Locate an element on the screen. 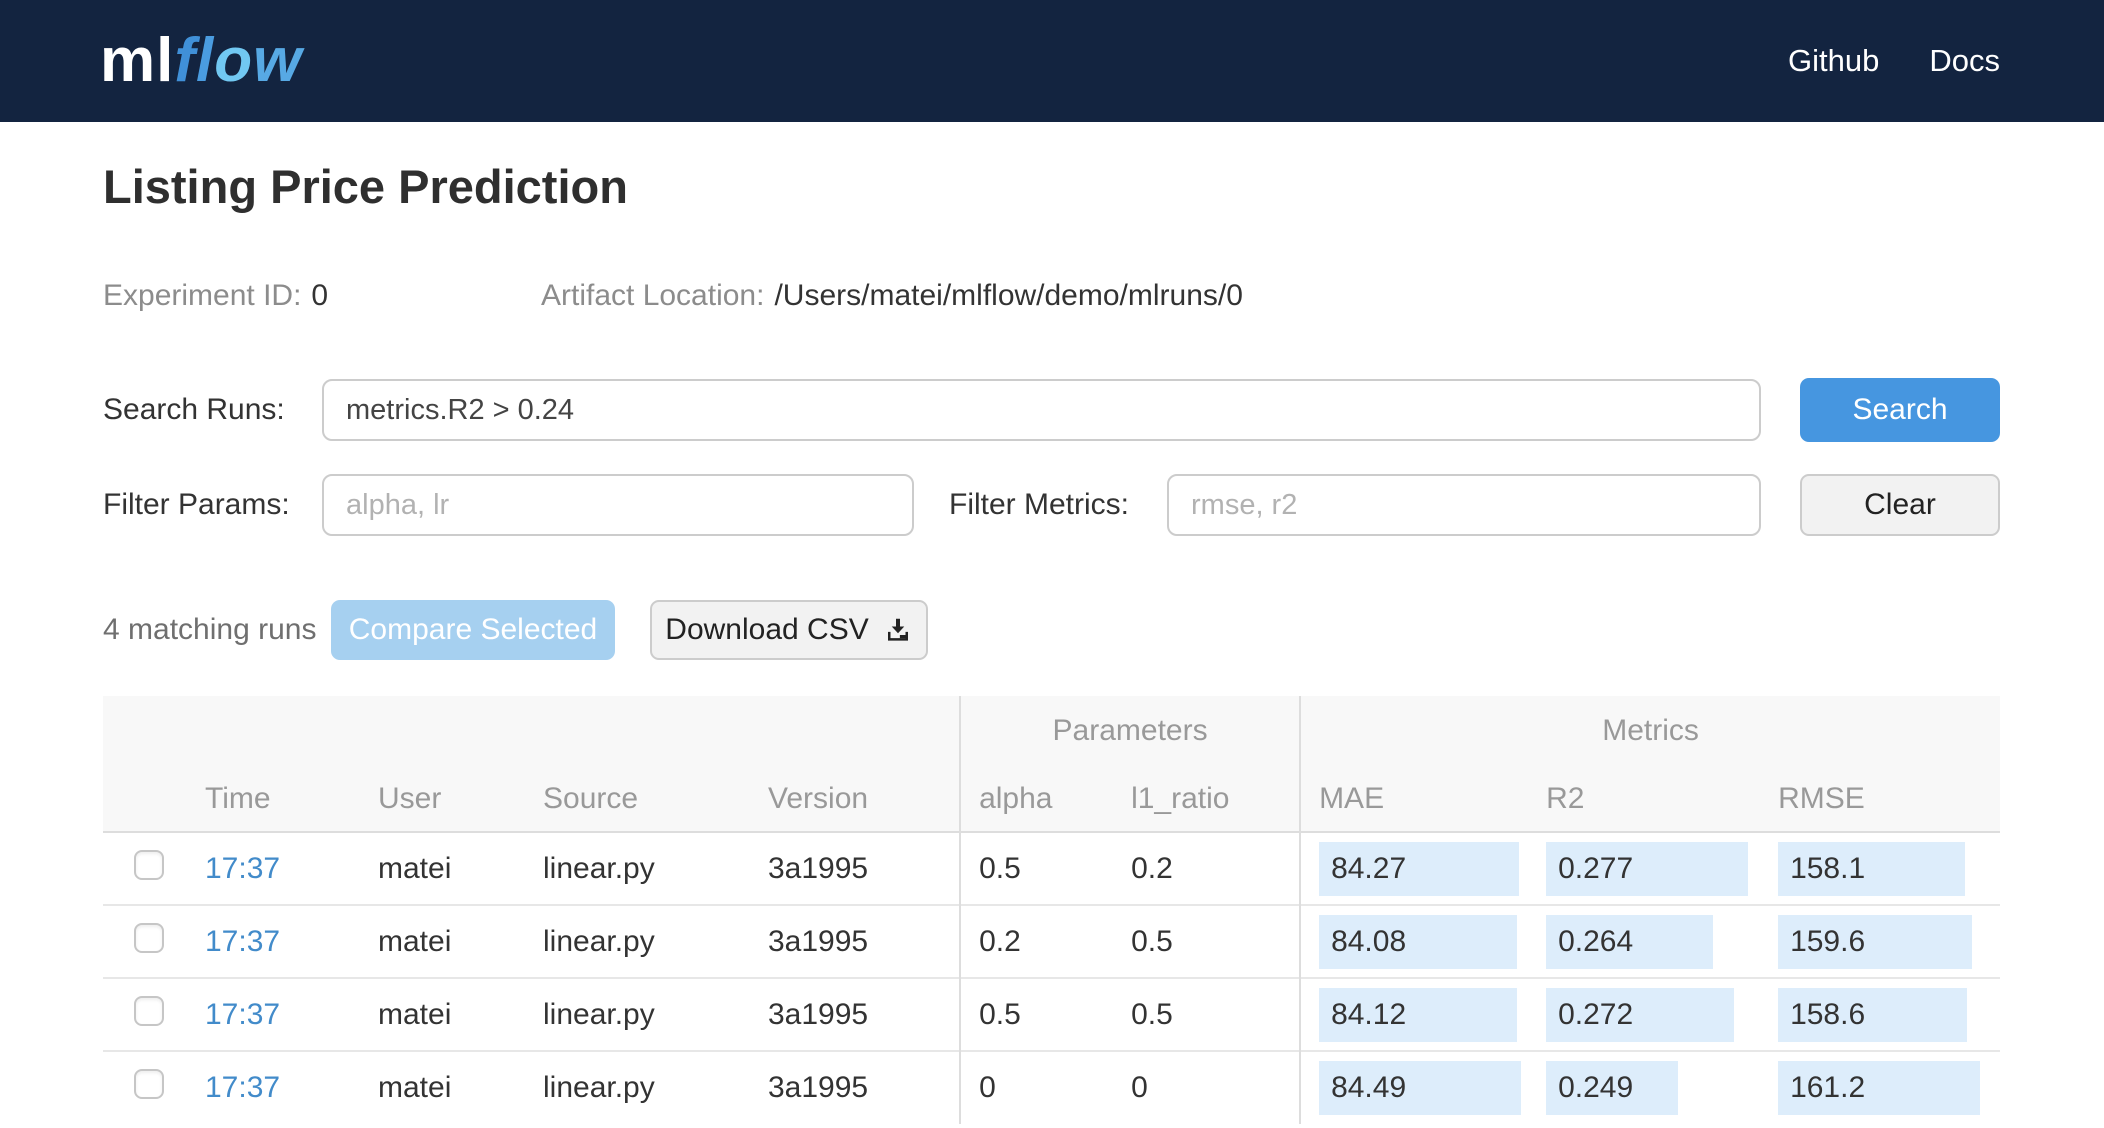 Image resolution: width=2104 pixels, height=1128 pixels. download-csv-label: Download CSV is located at coordinates (767, 629).